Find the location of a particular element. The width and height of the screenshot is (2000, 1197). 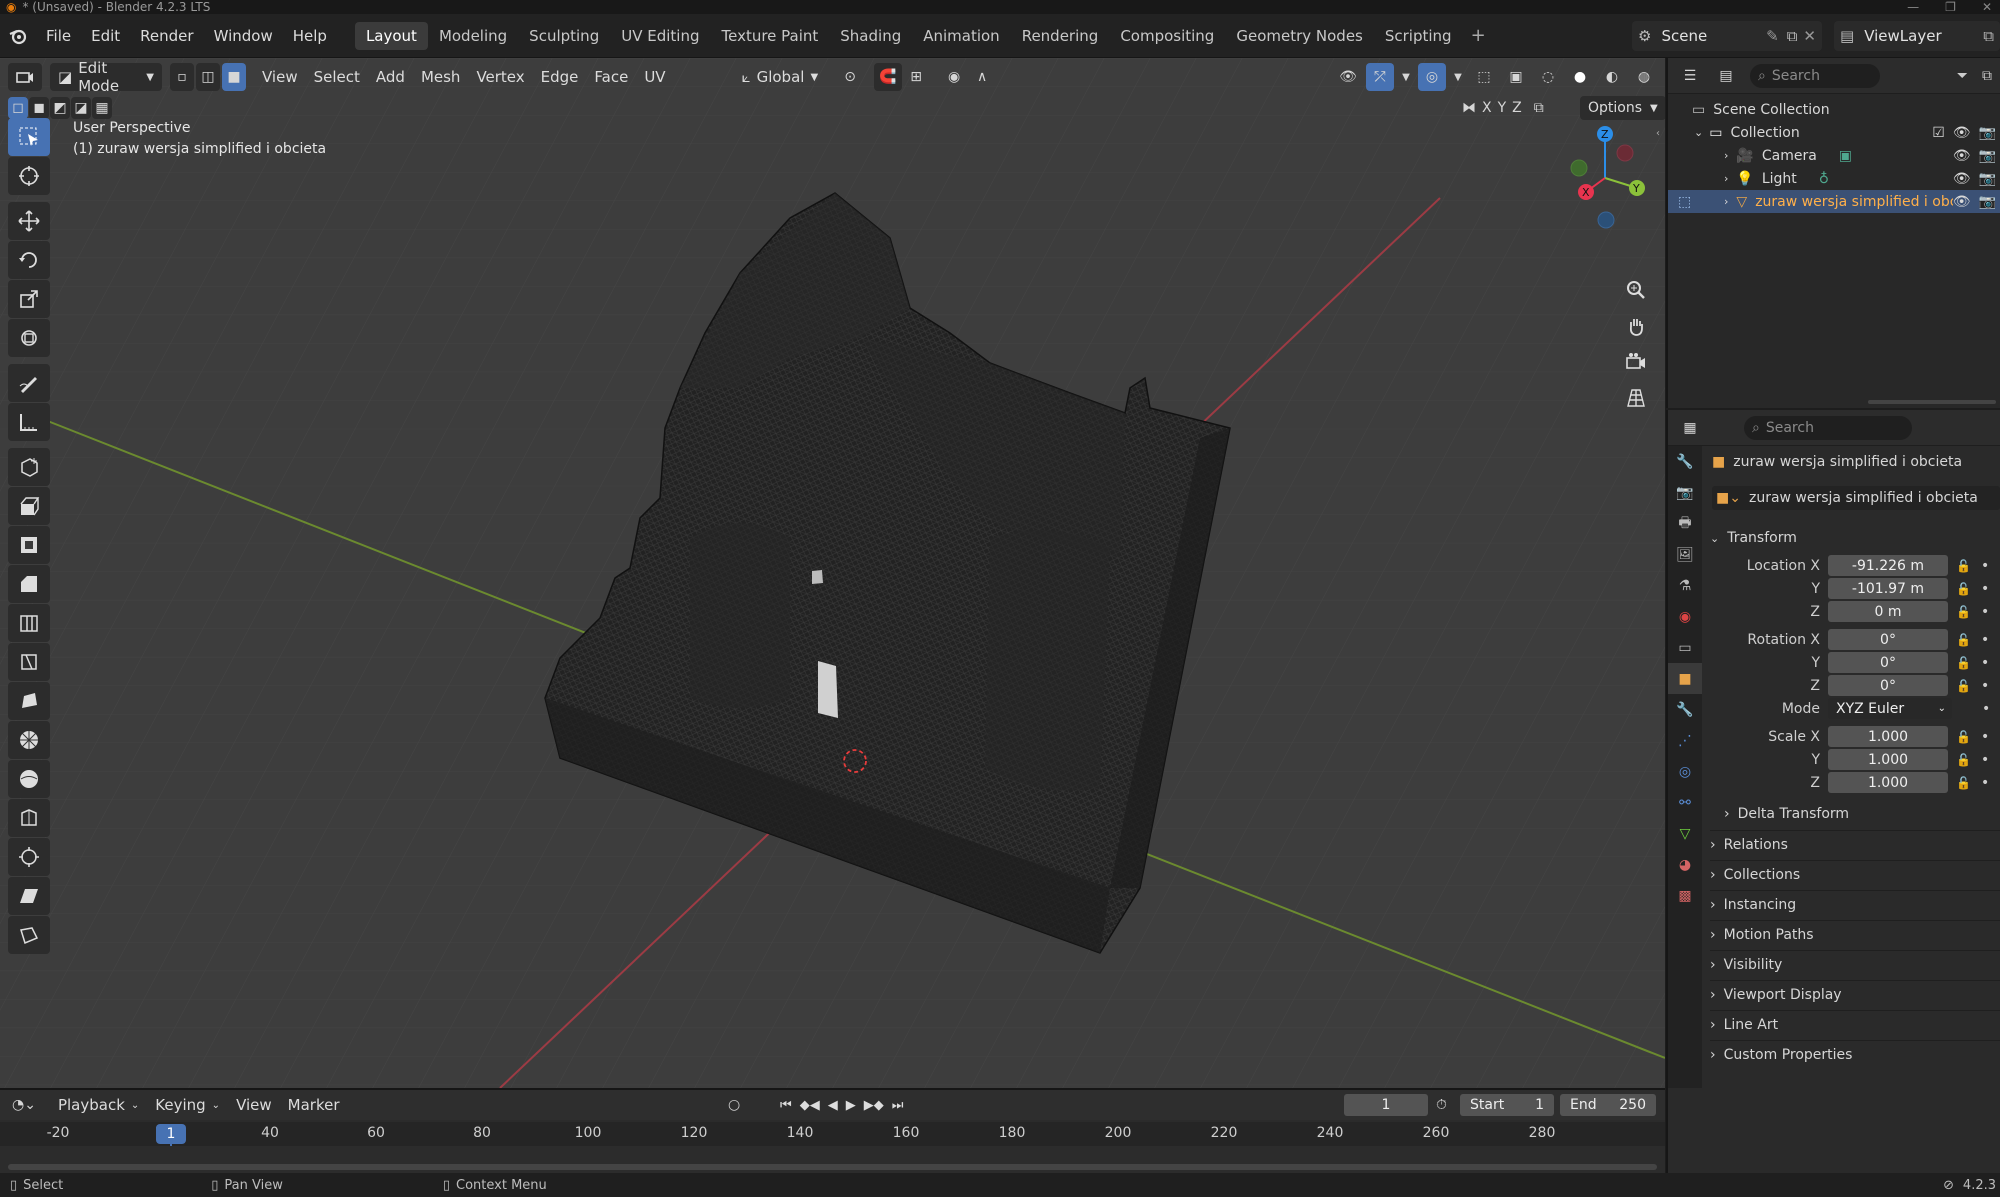

rotation-mode-dropdown: XYZ Euler ⌄ is located at coordinates (1890, 708).